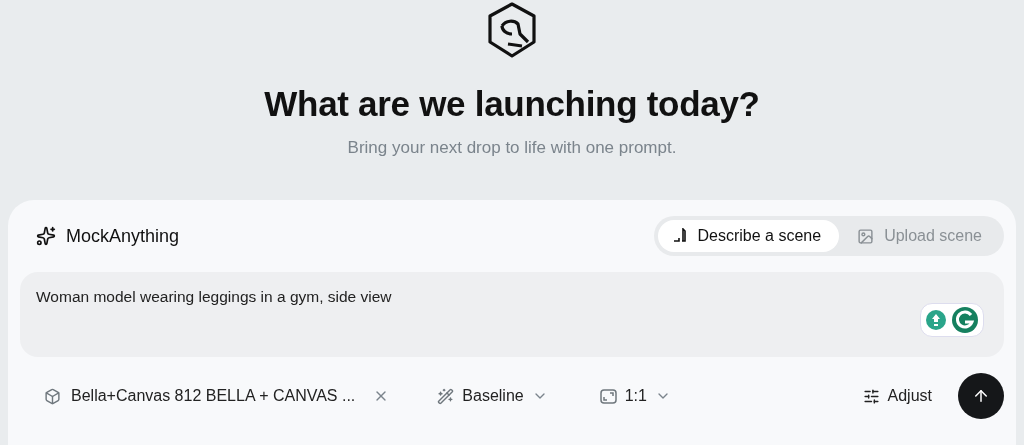 Image resolution: width=1024 pixels, height=445 pixels. What do you see at coordinates (512, 104) in the screenshot?
I see `page-title: What are we launching today?` at bounding box center [512, 104].